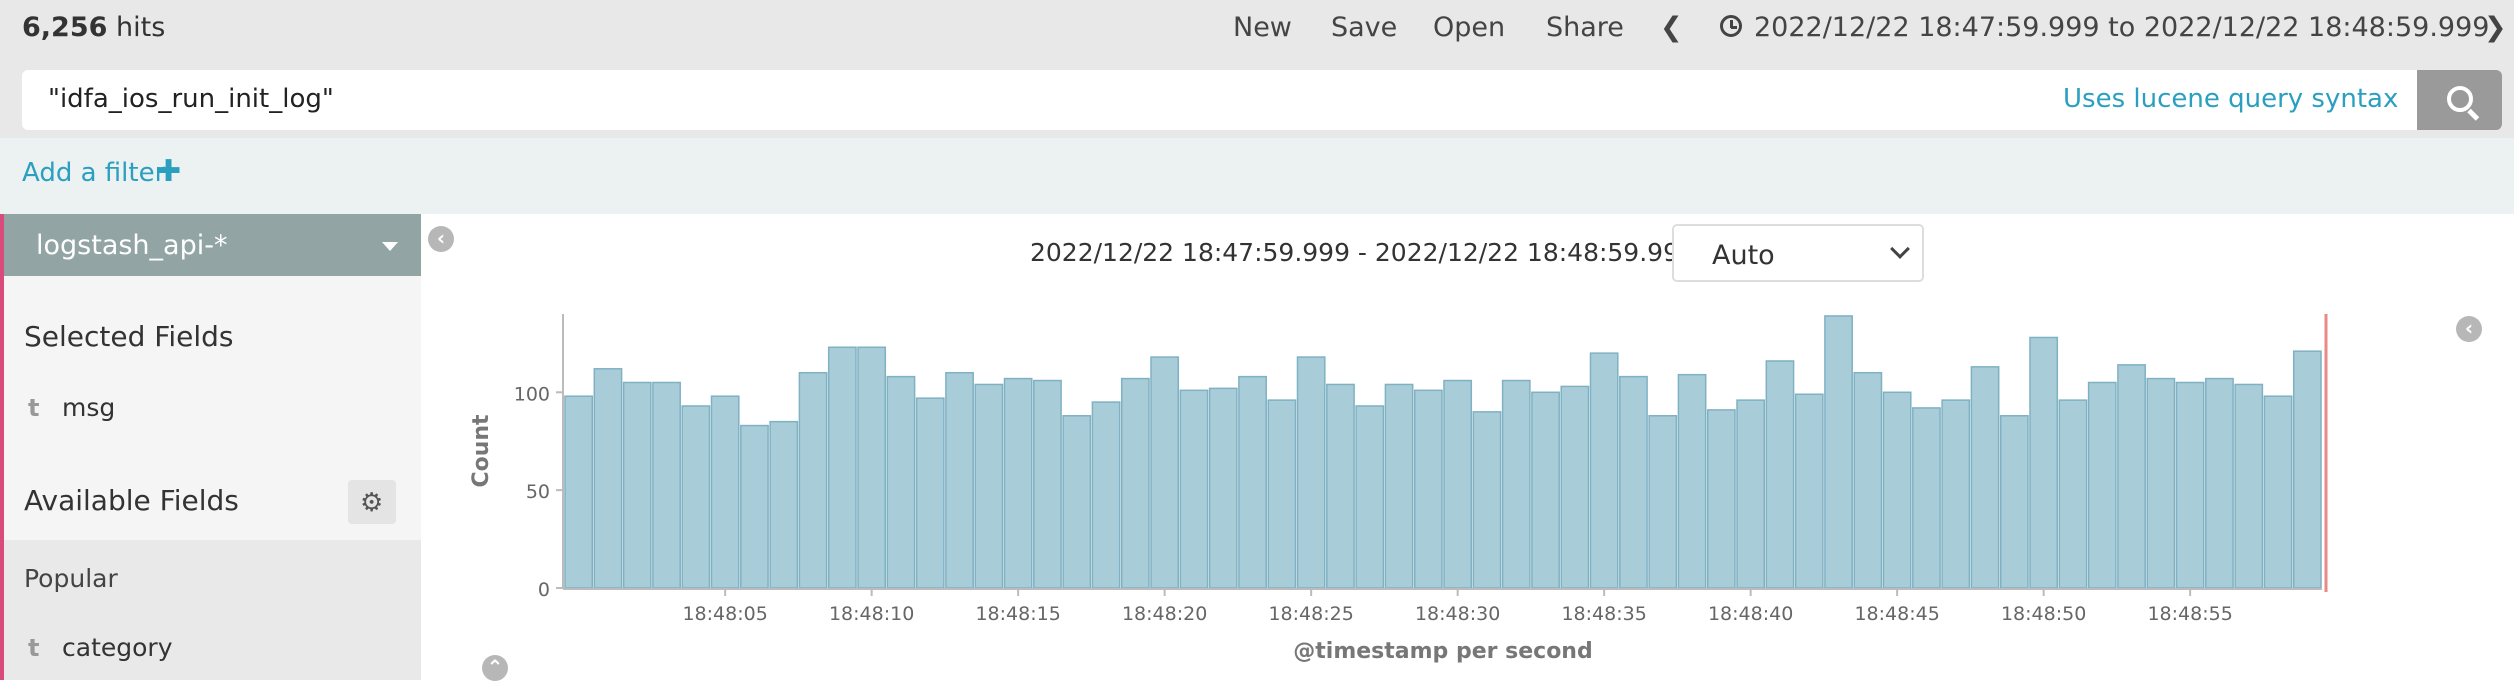  I want to click on plus-icon: ✚, so click(168, 171).